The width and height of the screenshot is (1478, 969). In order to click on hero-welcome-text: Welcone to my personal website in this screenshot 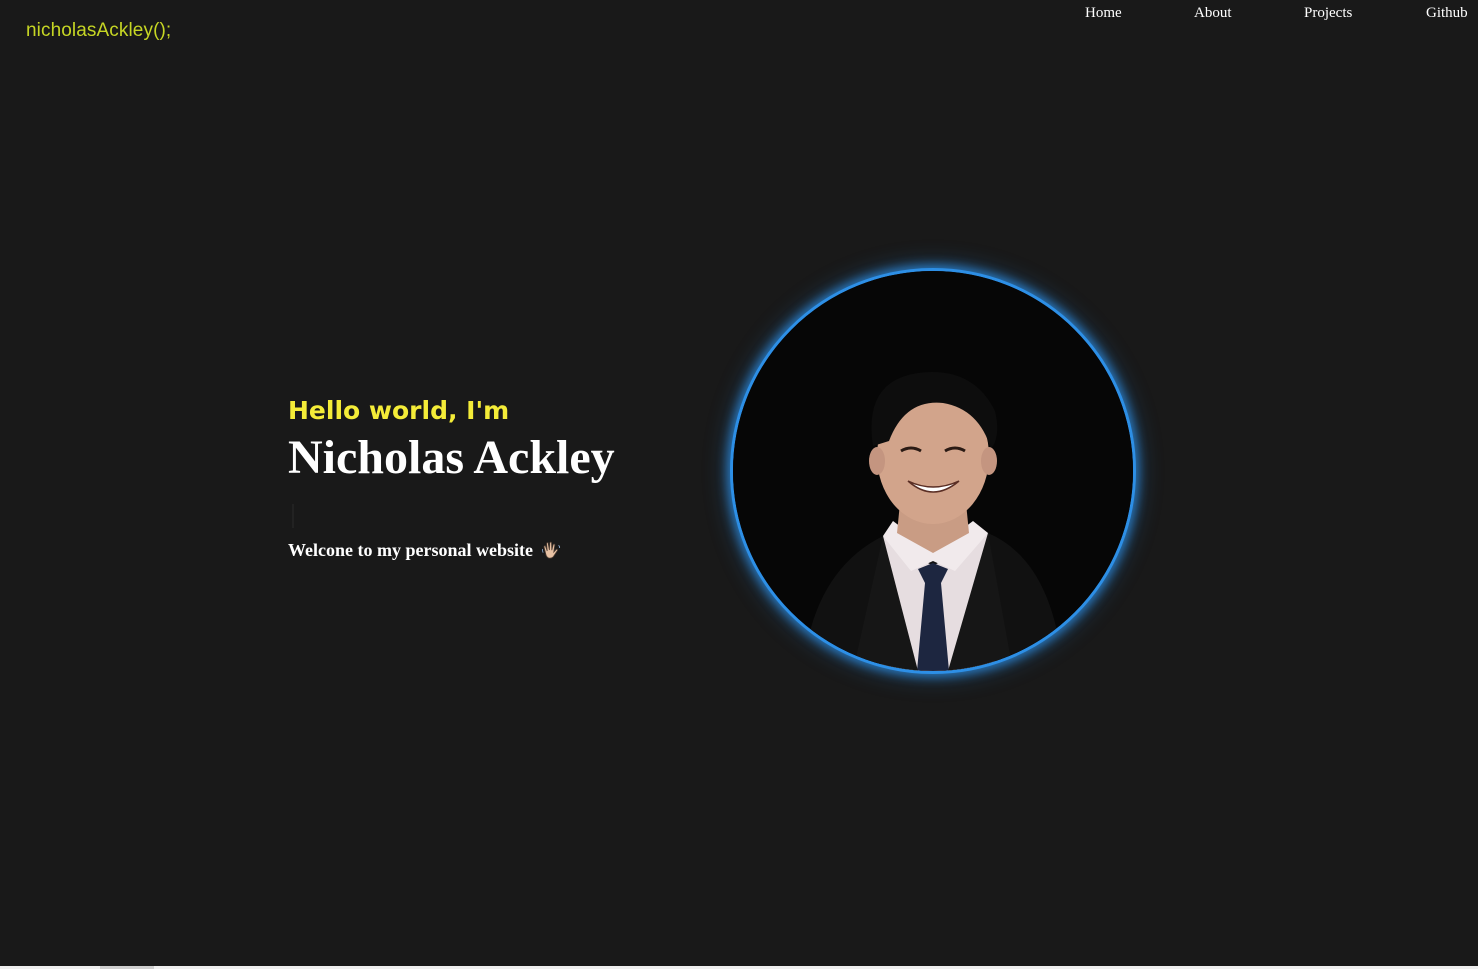, I will do `click(410, 550)`.